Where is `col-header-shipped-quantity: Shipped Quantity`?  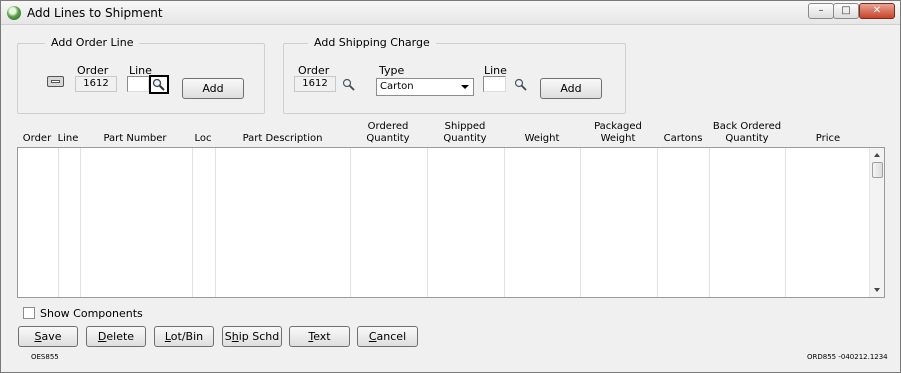
col-header-shipped-quantity: Shipped Quantity is located at coordinates (465, 133).